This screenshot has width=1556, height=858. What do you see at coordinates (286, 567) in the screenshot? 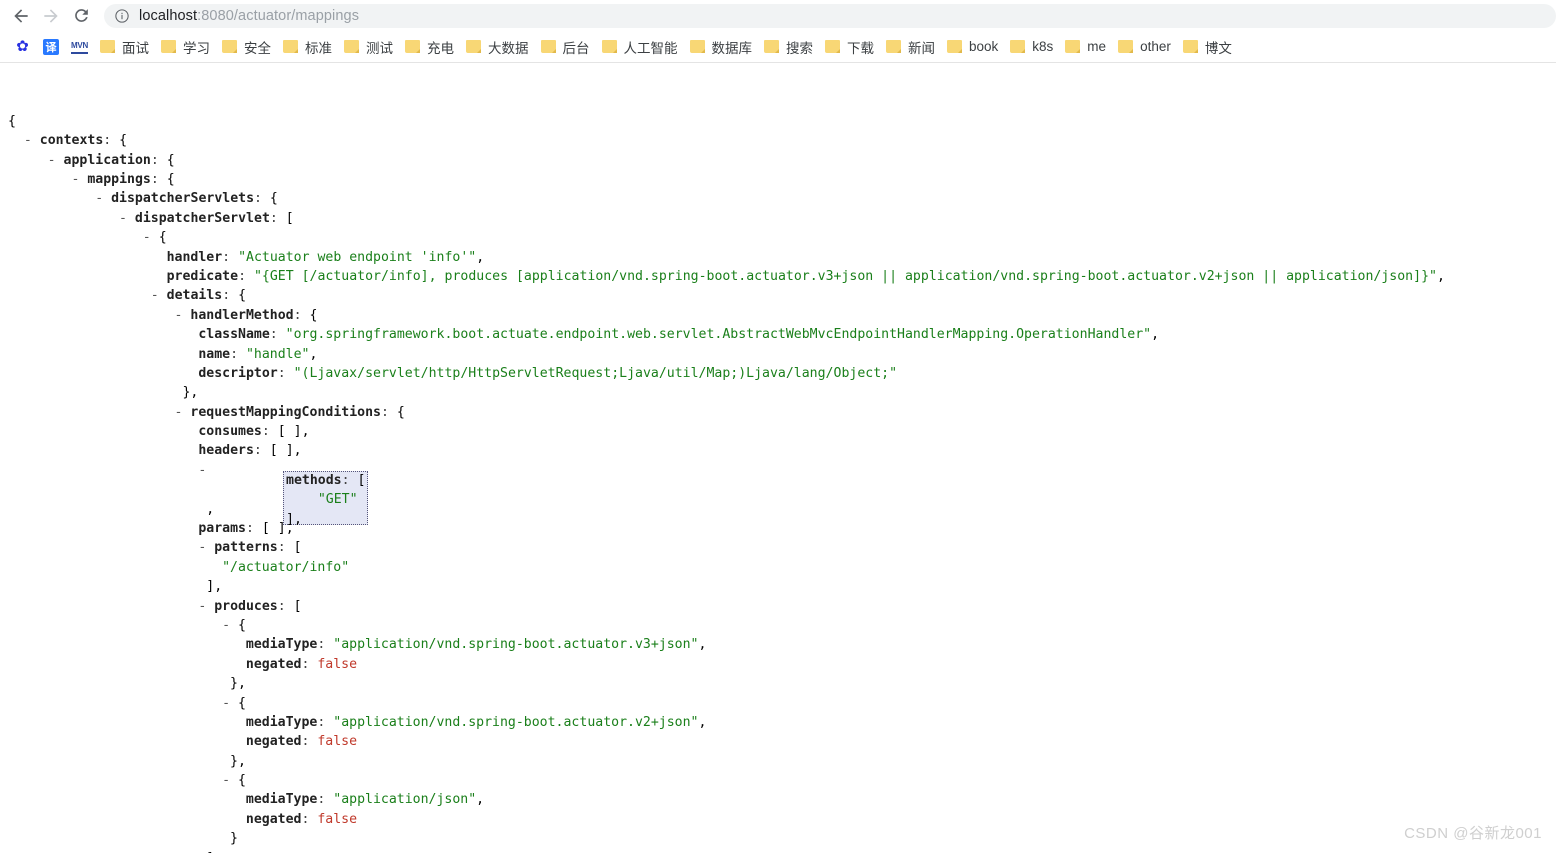
I see `json-line: "/actuator/info"` at bounding box center [286, 567].